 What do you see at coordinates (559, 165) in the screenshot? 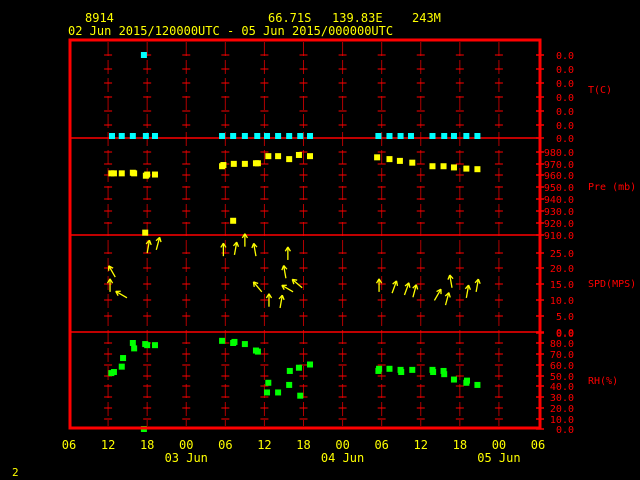
I see `y-tick-label: 970.0` at bounding box center [559, 165].